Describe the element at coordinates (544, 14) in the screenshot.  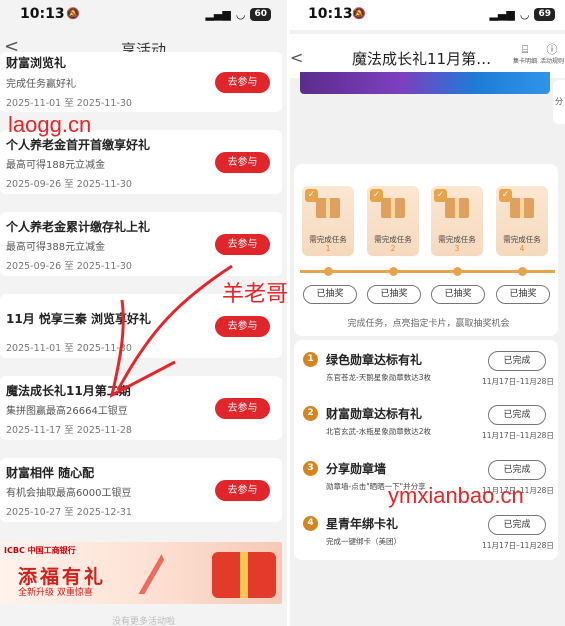
I see `battery-icon: 69` at that location.